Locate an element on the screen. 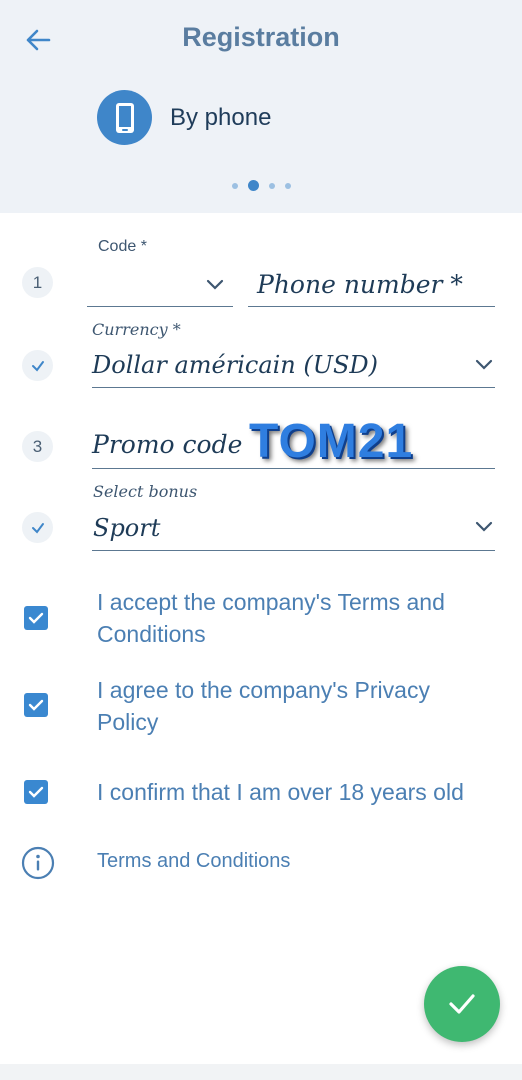 This screenshot has width=522, height=1080. step-done-bonus is located at coordinates (37, 527).